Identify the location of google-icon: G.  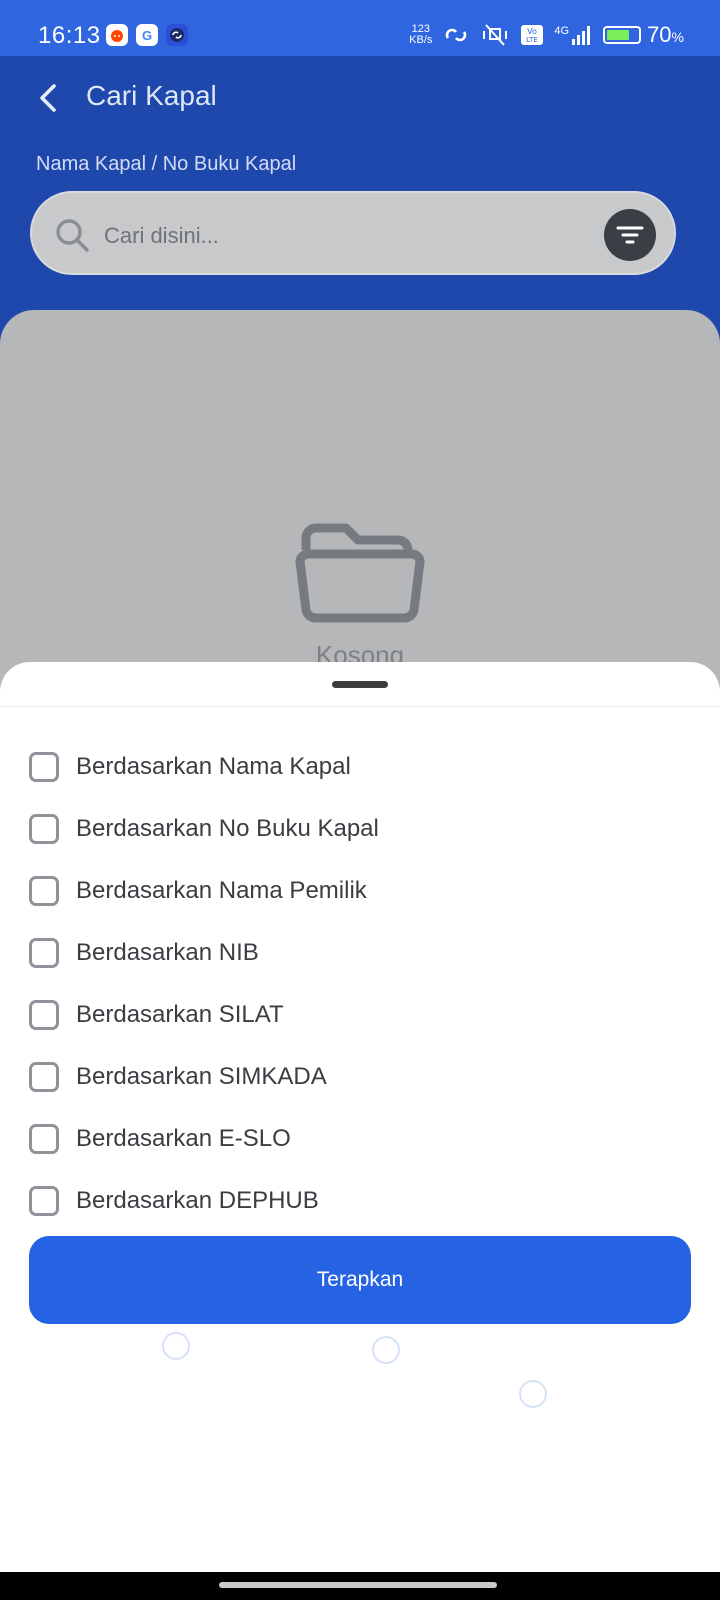
(147, 35).